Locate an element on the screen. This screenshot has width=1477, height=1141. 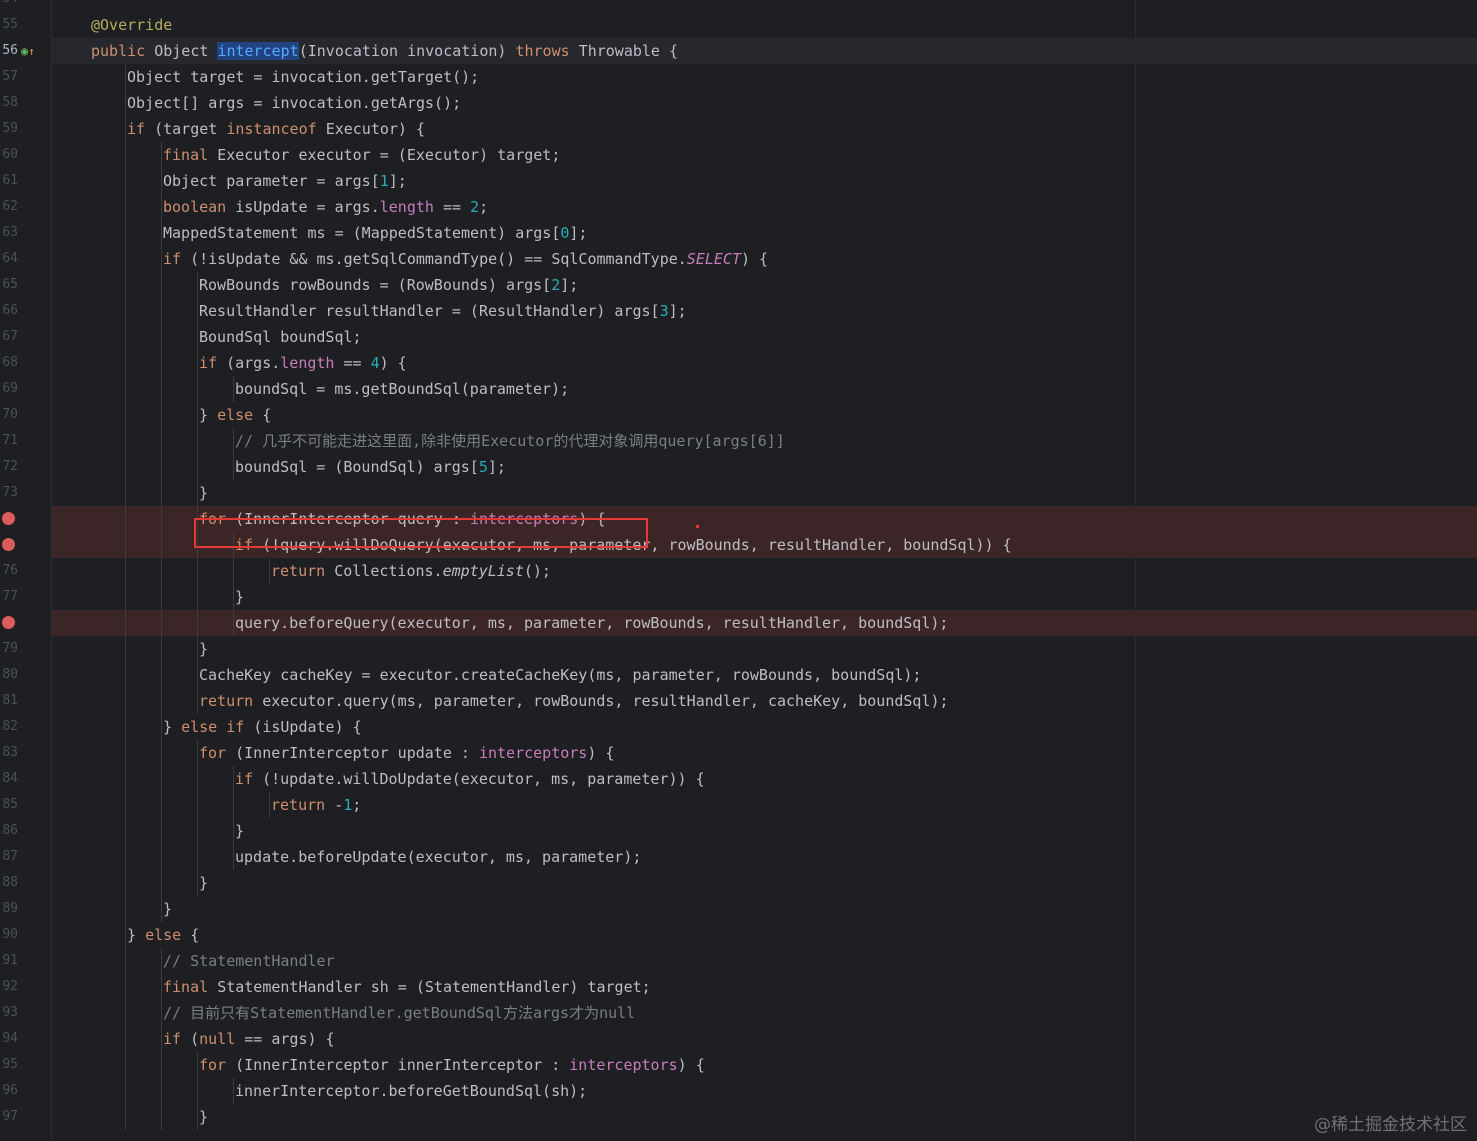
code-line-content: boundSql = ms.getBoundSql(parameter); is located at coordinates (764, 389).